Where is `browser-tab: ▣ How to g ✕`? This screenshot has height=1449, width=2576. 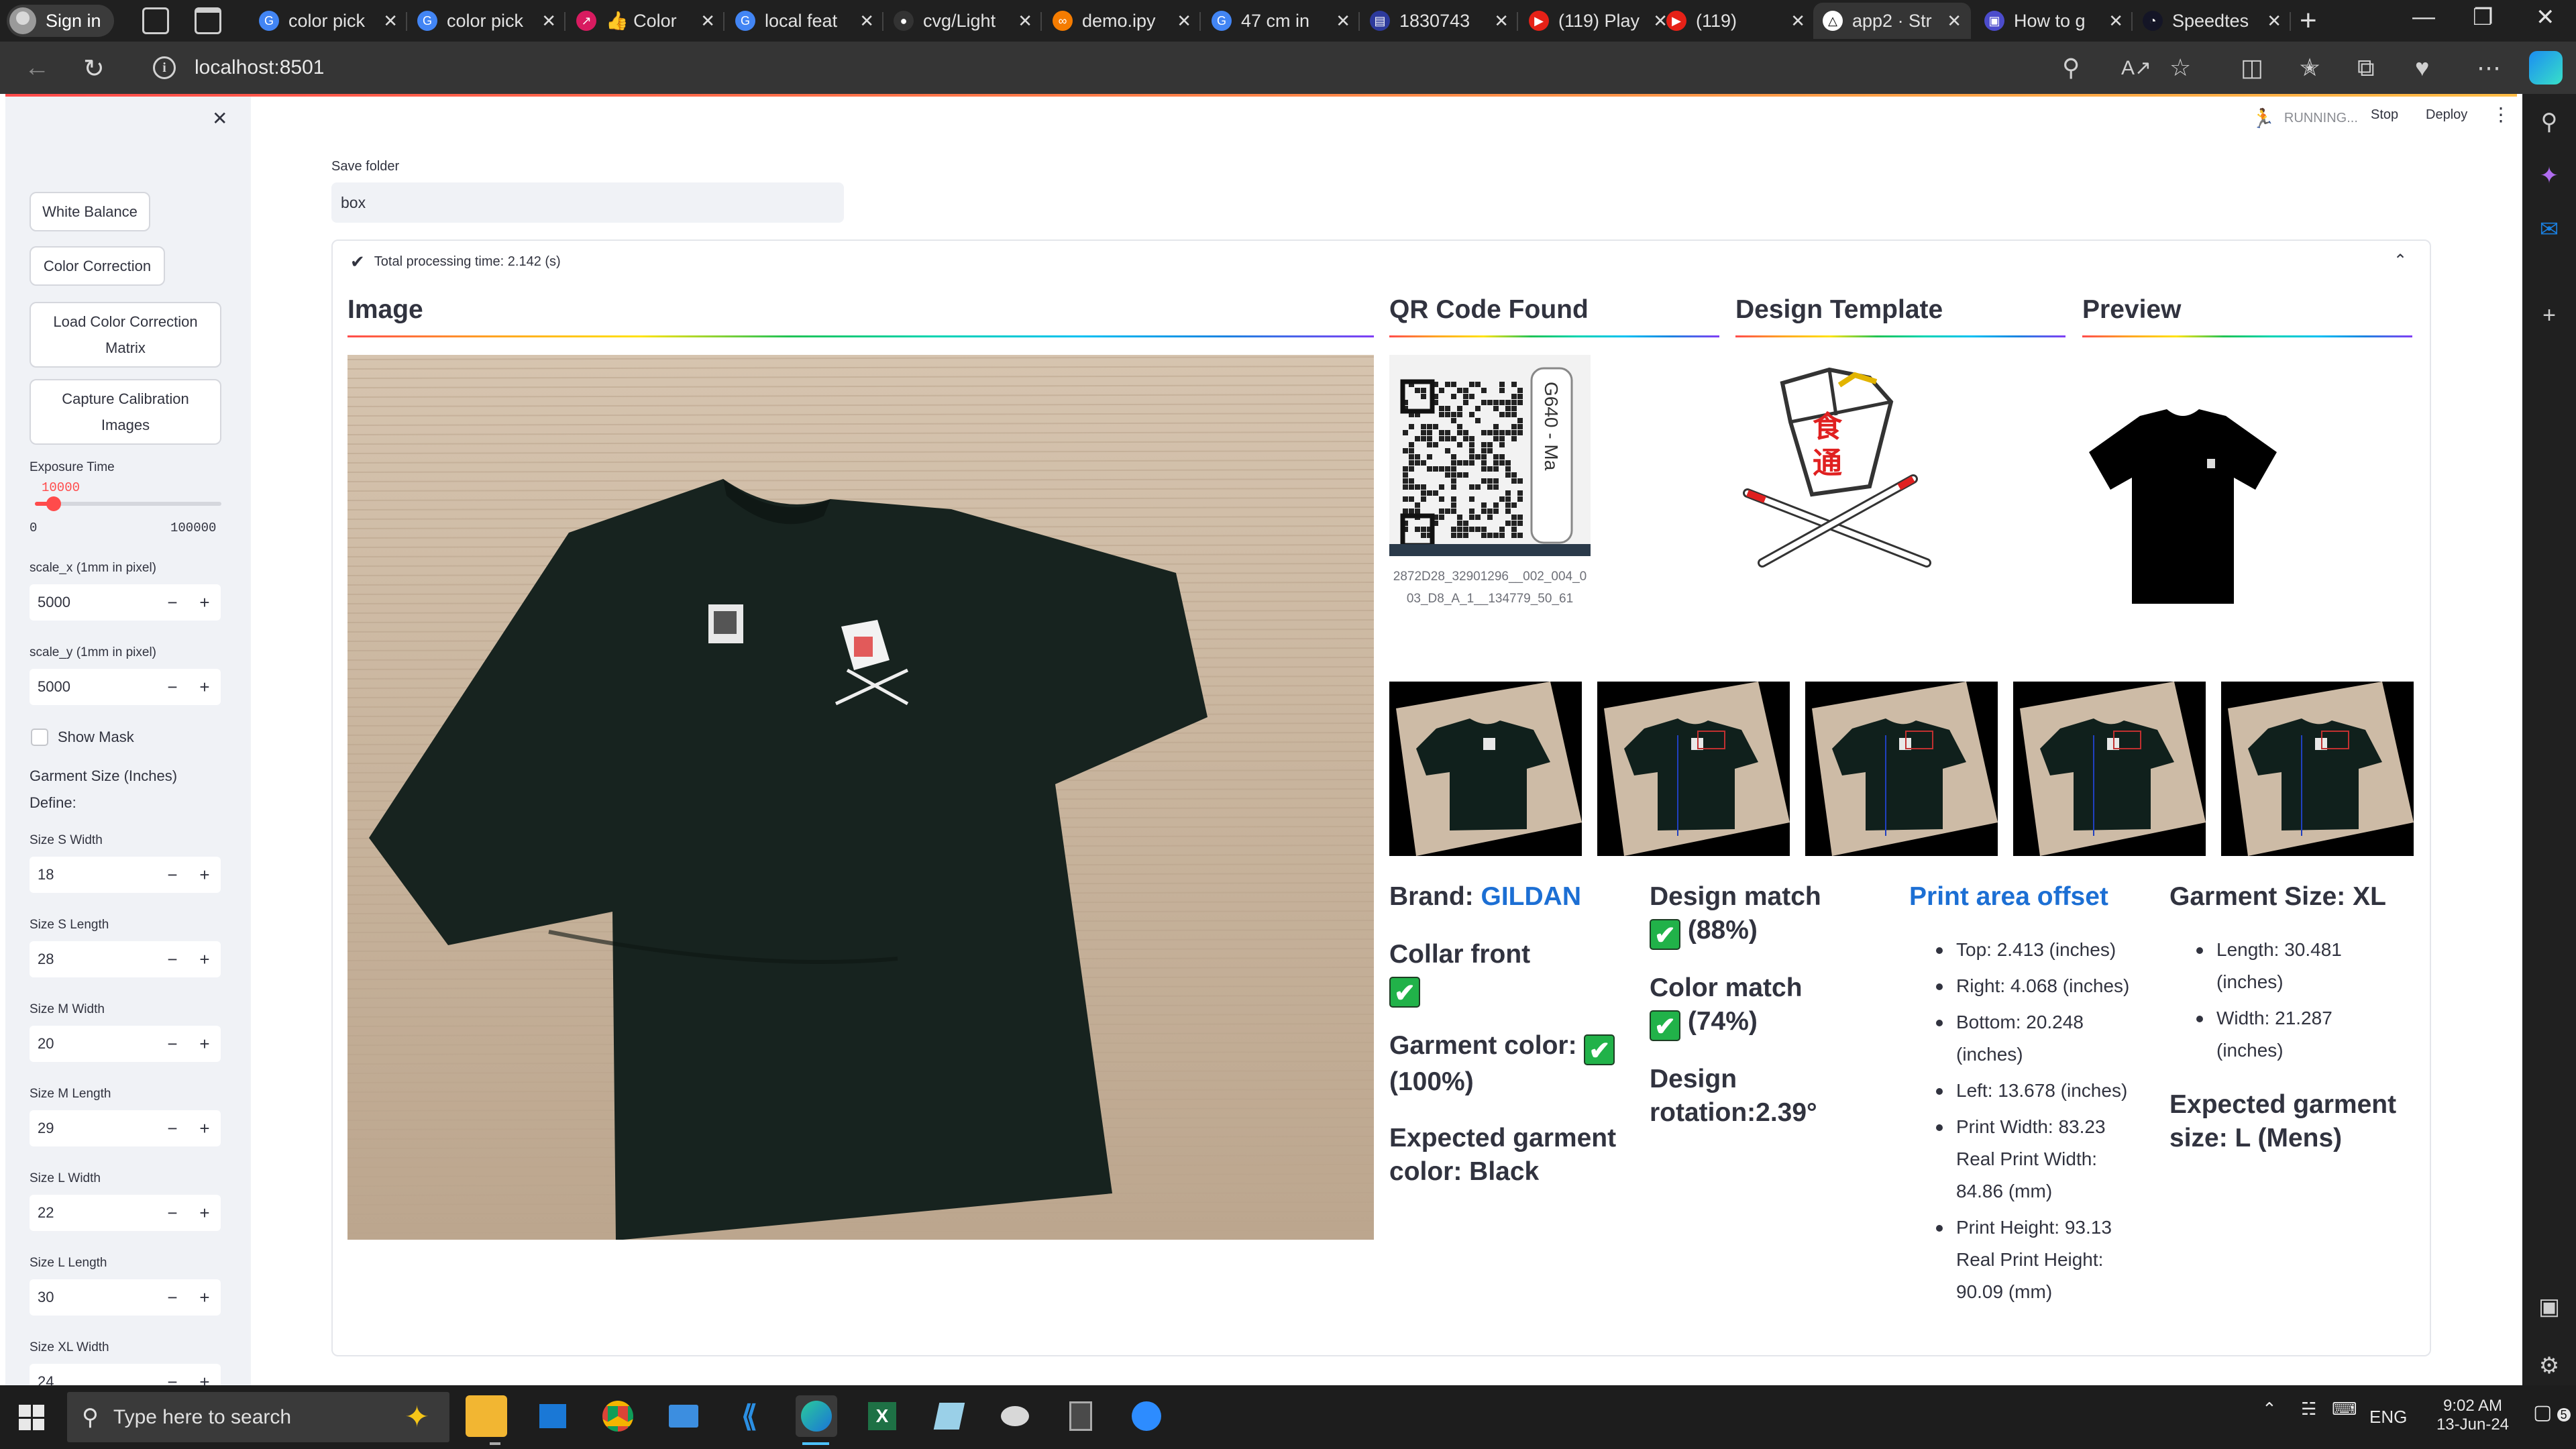
browser-tab: ▣ How to g ✕ is located at coordinates (2054, 21).